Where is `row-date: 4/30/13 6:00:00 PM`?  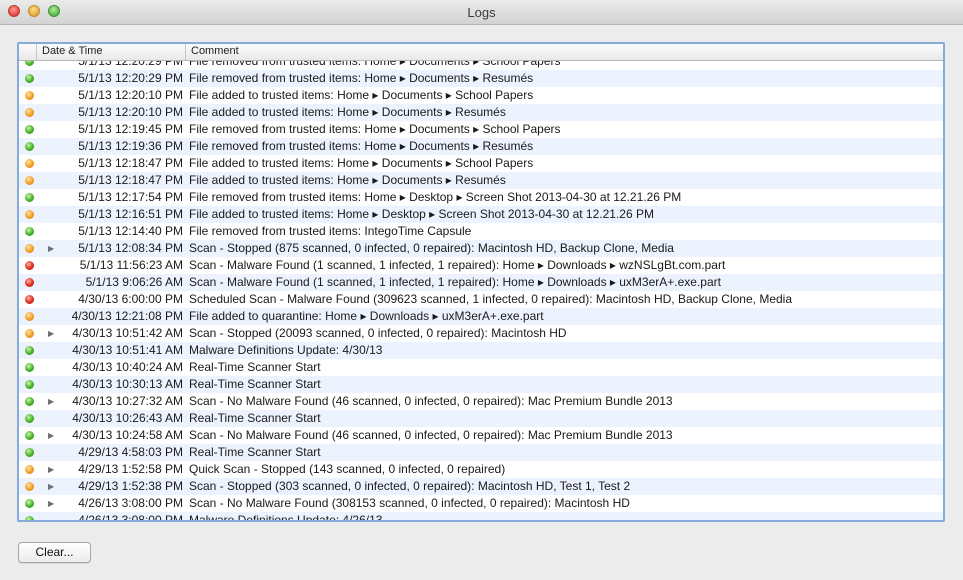 row-date: 4/30/13 6:00:00 PM is located at coordinates (130, 299).